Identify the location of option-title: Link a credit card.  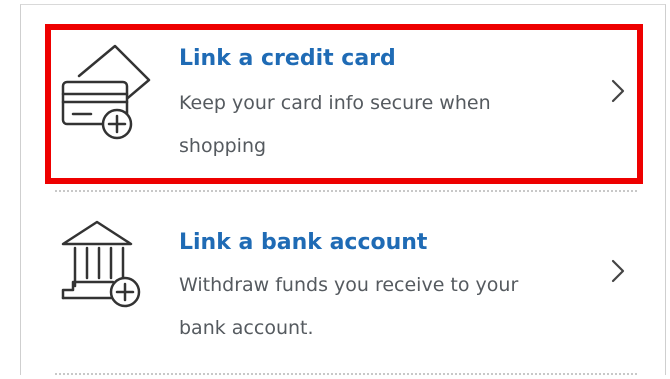
(287, 58).